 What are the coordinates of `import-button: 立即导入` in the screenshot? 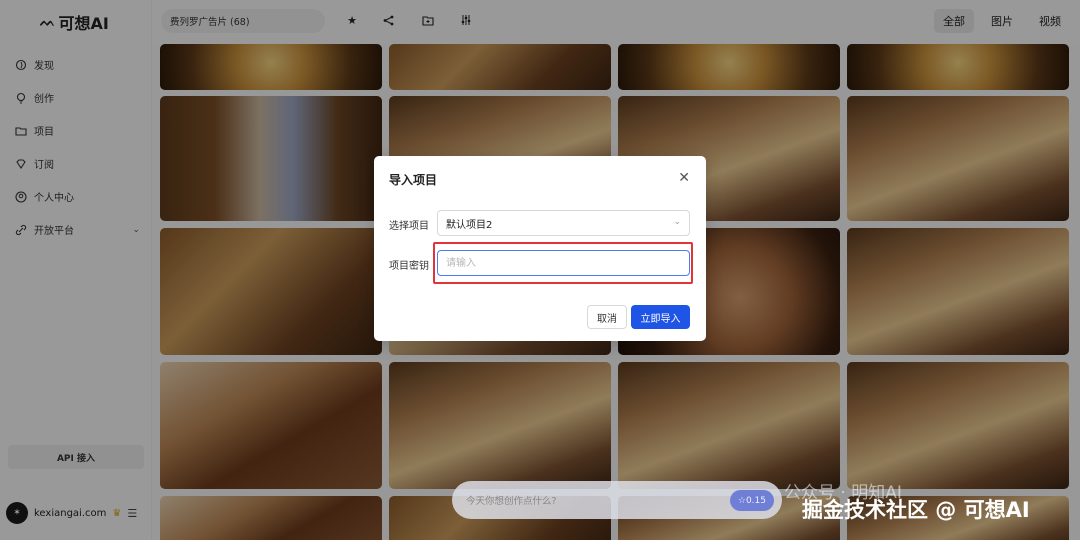 It's located at (660, 317).